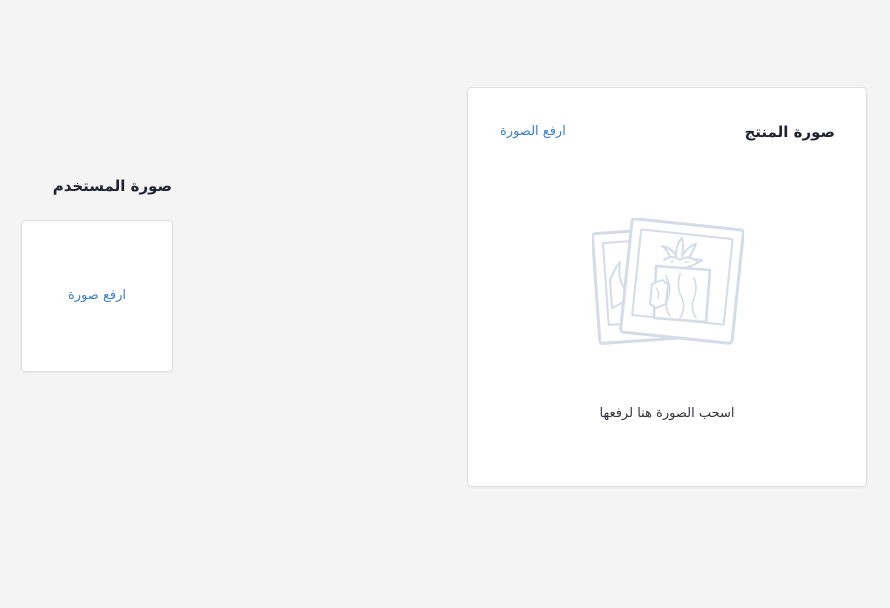 The width and height of the screenshot is (890, 608). I want to click on user-upload-label: ارفع صورة, so click(97, 295).